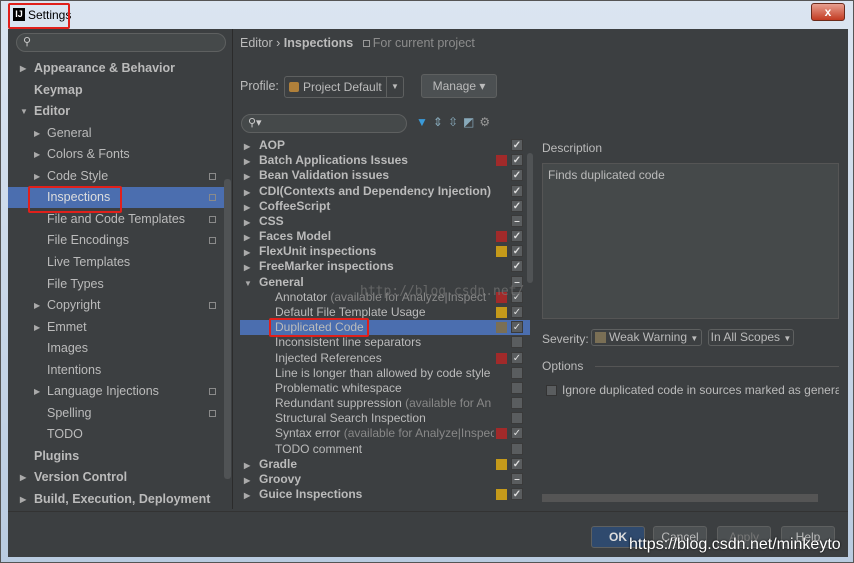 The height and width of the screenshot is (563, 854). Describe the element at coordinates (119, 68) in the screenshot. I see `sidebar-item-appearance-behavior: ▶ Appearance & Behavior` at that location.